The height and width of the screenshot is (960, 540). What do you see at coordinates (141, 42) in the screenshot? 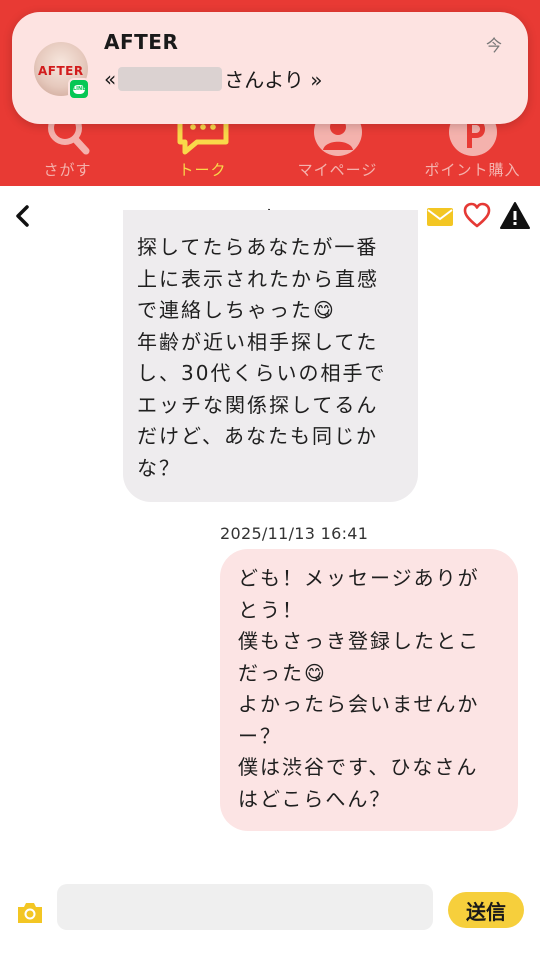
I see `notification-title: AFTER` at bounding box center [141, 42].